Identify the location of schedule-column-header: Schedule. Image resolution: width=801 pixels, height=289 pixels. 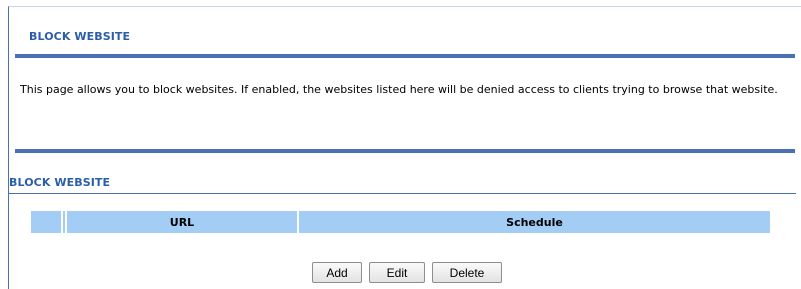
(534, 222).